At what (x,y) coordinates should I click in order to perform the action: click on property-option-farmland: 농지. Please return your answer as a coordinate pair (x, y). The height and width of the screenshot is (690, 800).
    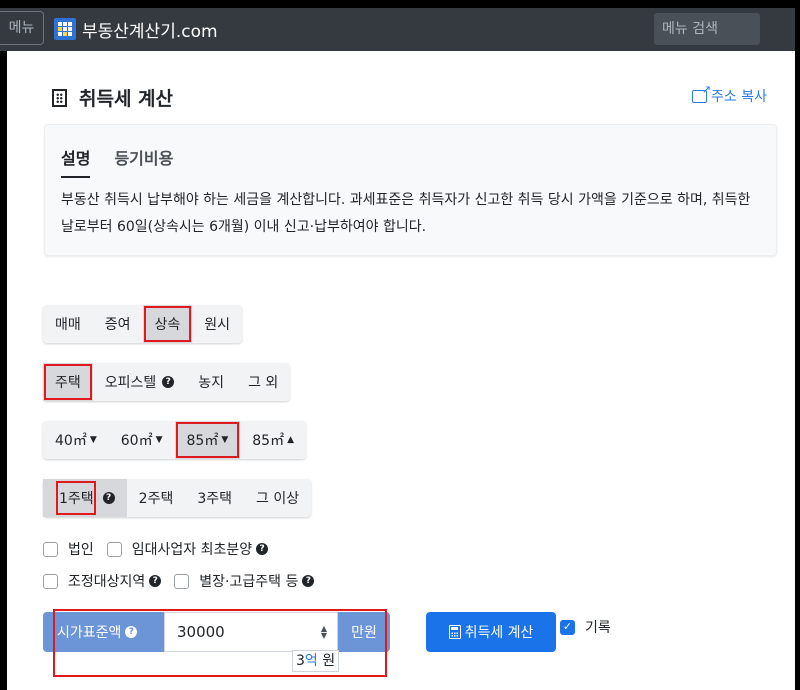
    Looking at the image, I should click on (211, 382).